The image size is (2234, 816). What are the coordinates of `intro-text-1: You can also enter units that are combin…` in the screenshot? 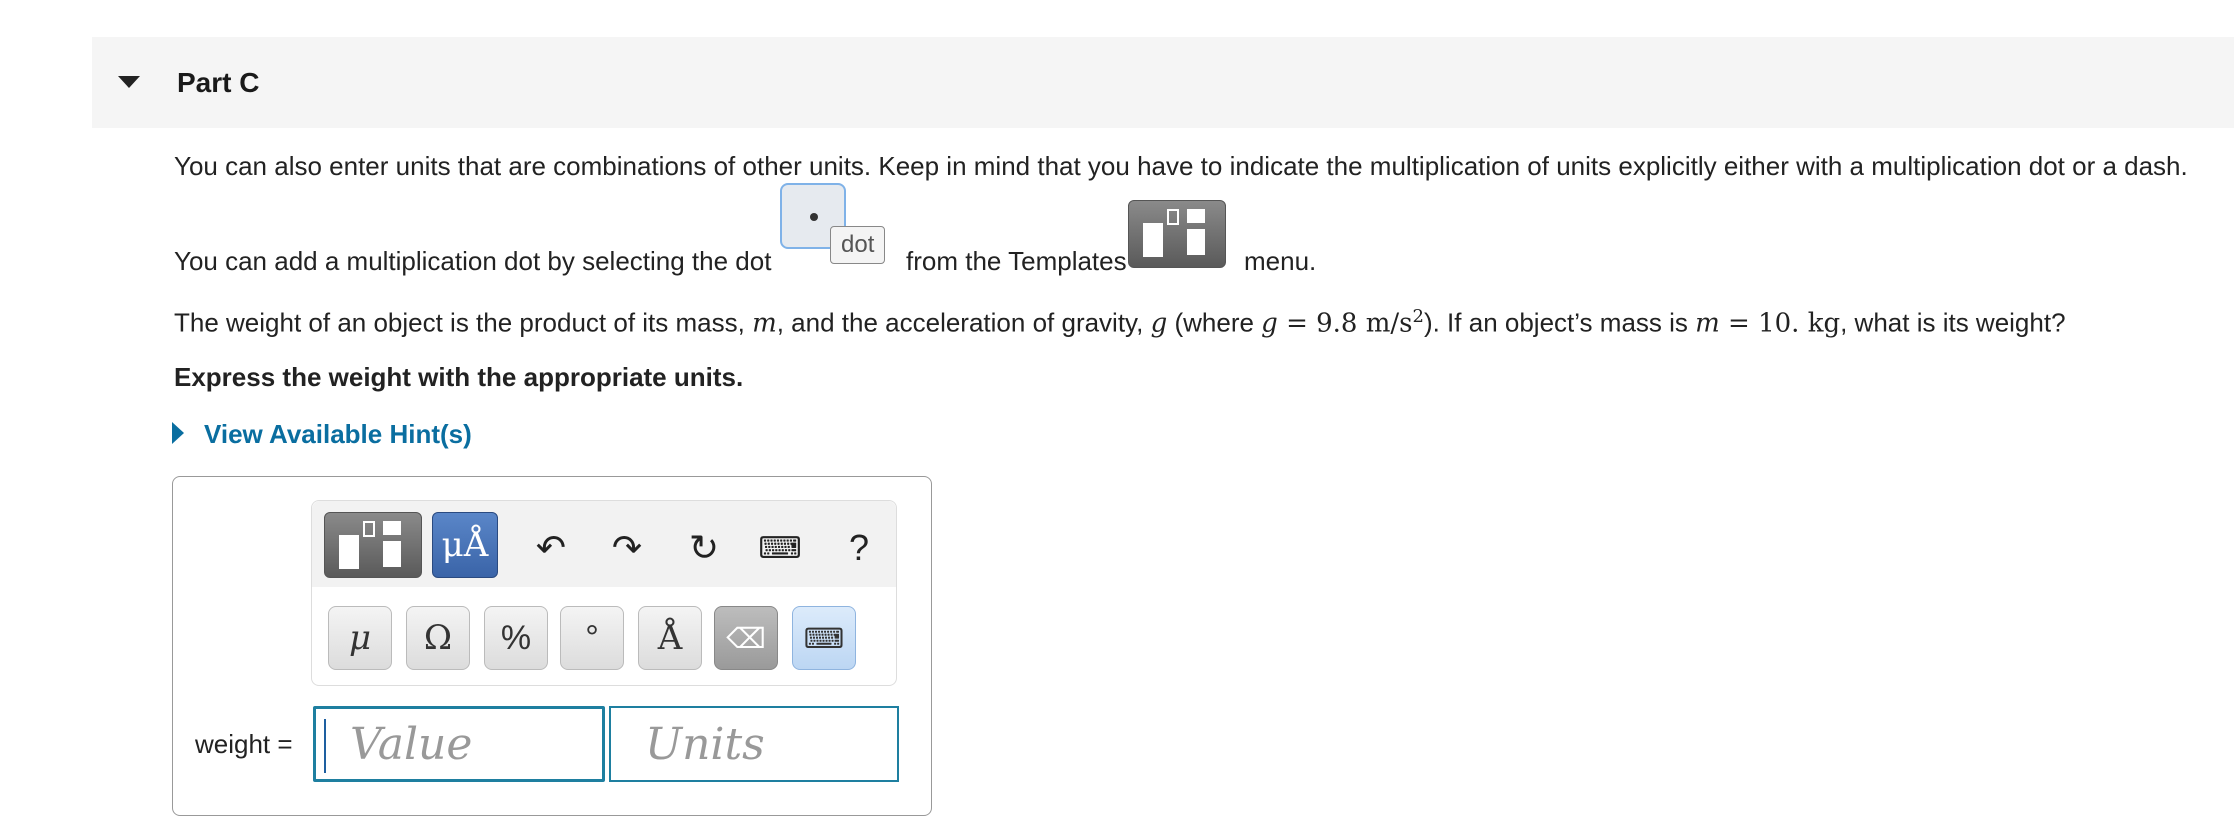 It's located at (1181, 166).